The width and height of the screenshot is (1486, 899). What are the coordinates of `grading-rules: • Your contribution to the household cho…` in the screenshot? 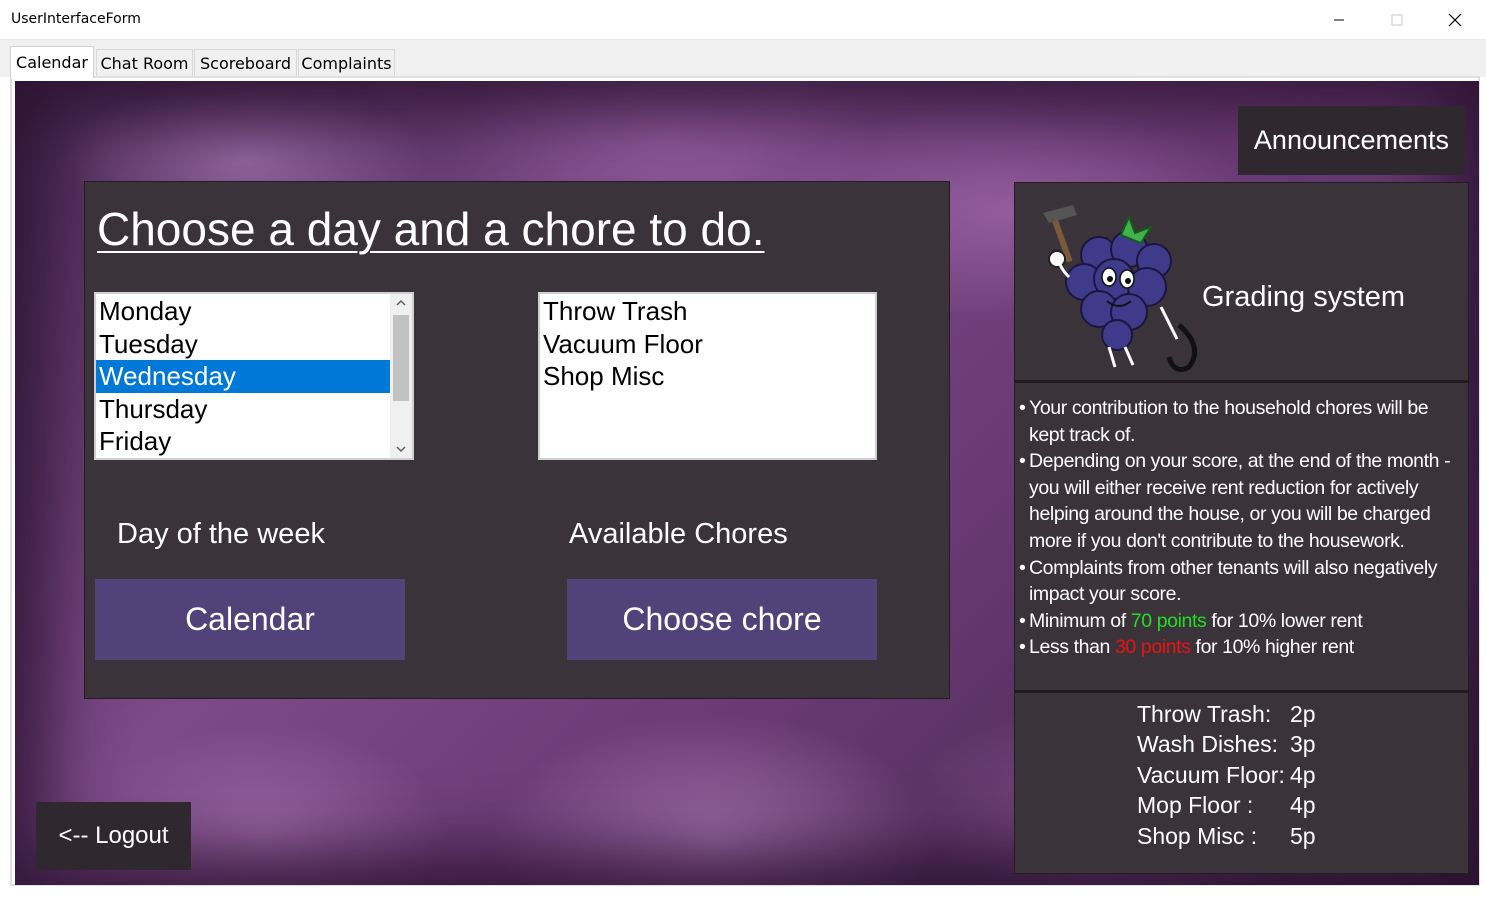 It's located at (1243, 528).